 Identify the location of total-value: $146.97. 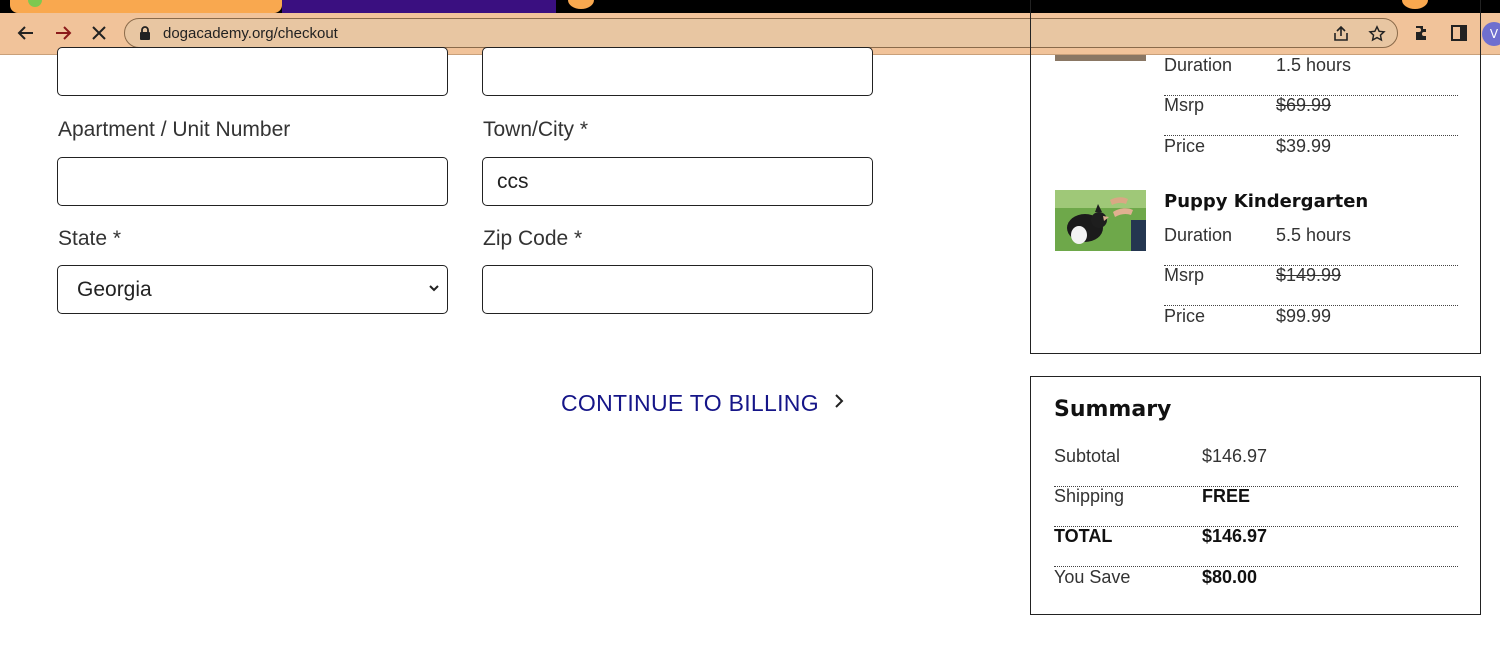
(1235, 536).